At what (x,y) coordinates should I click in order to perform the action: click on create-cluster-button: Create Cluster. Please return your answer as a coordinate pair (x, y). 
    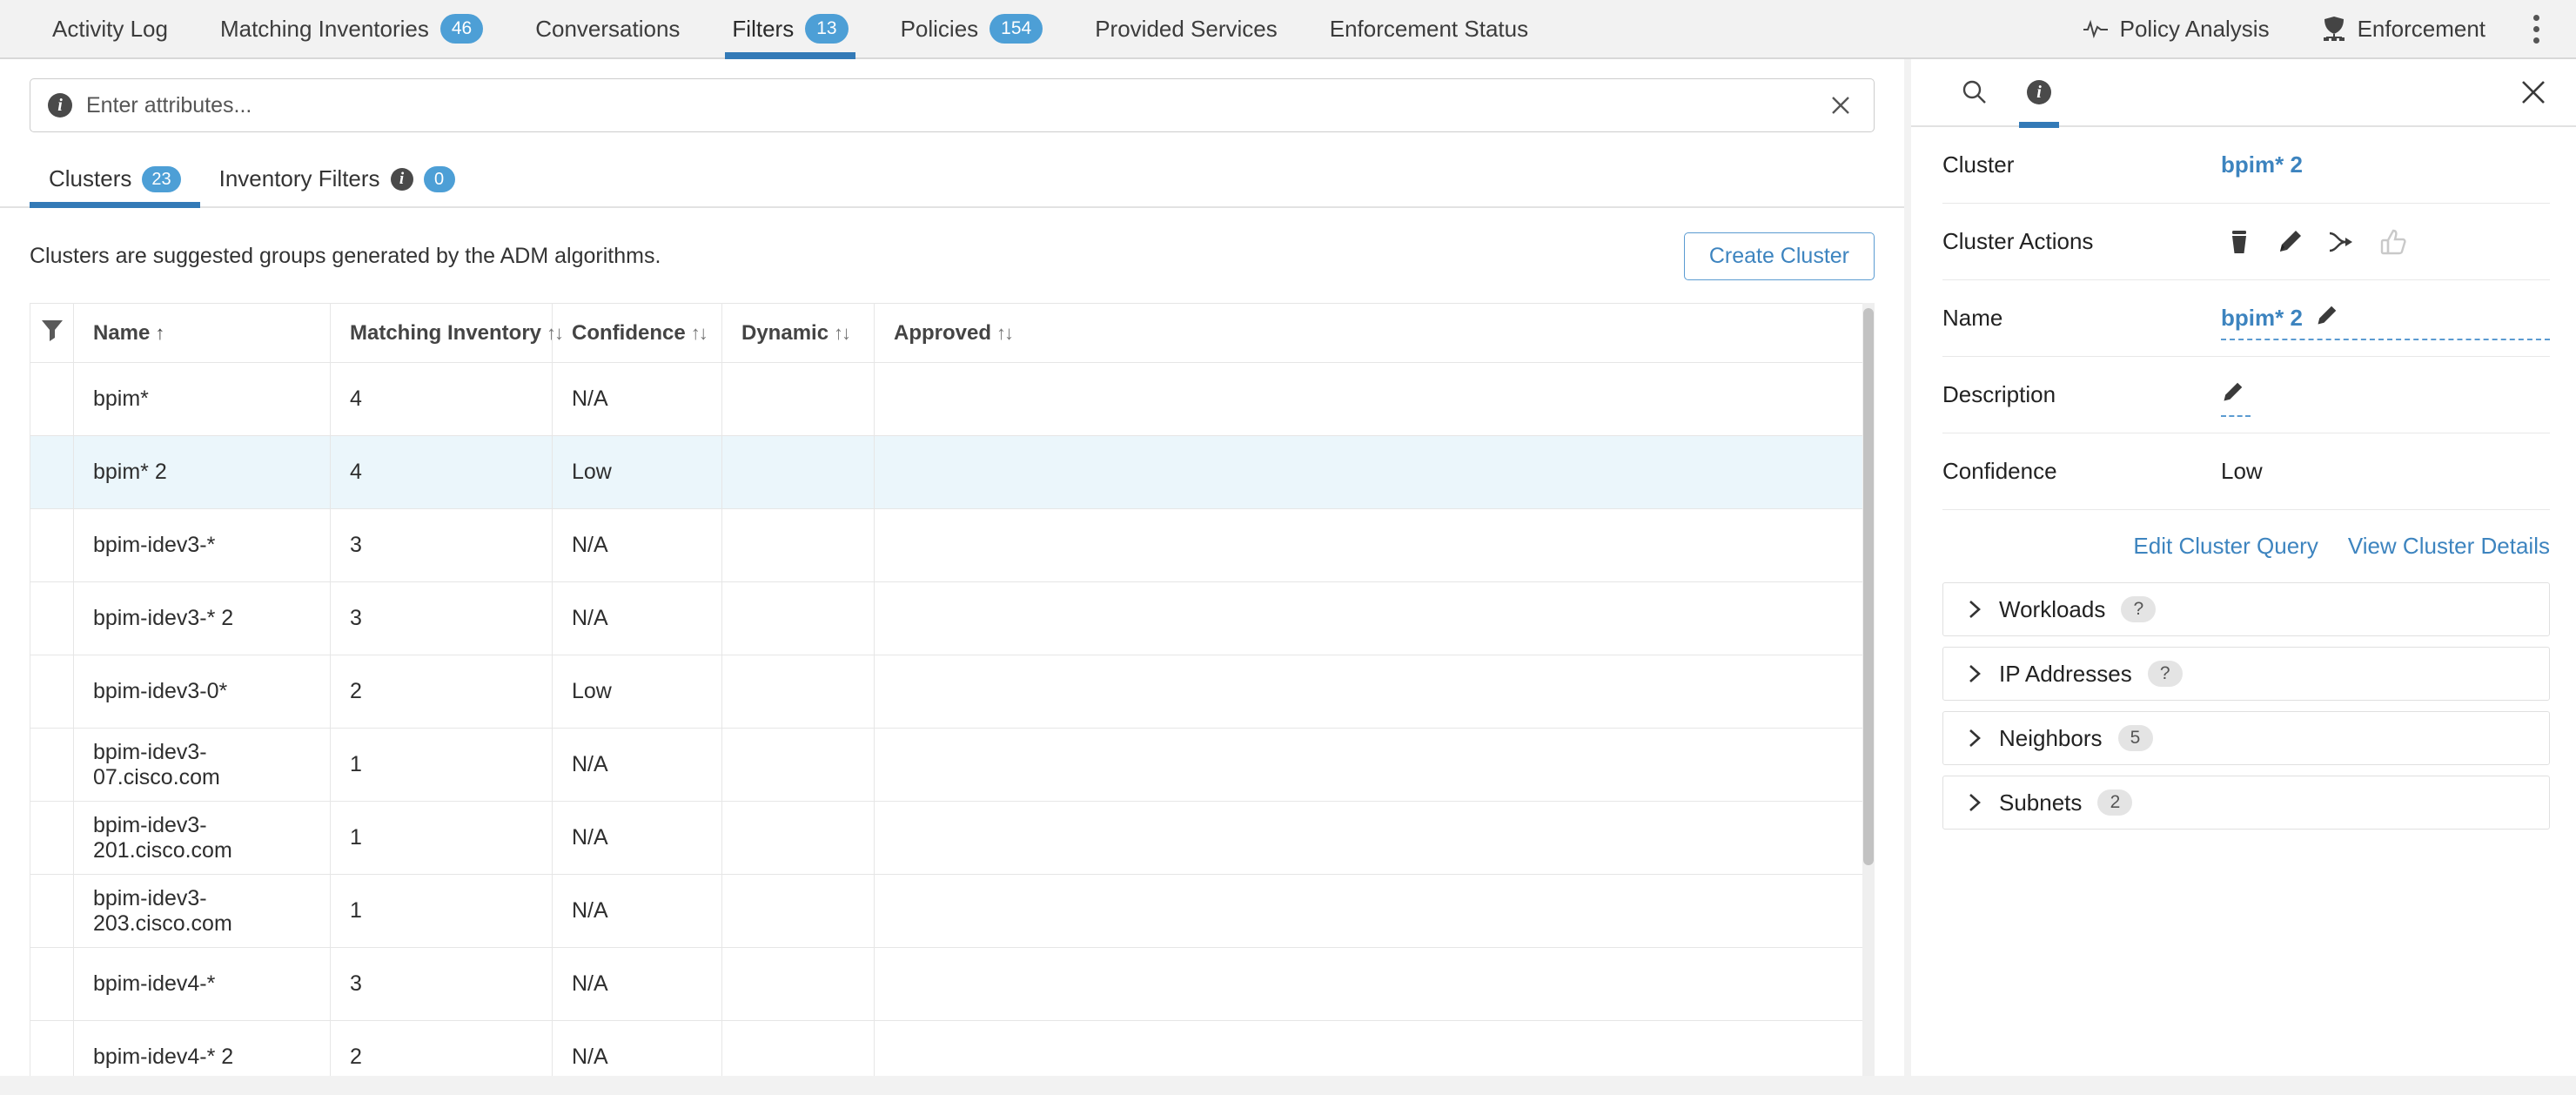
    Looking at the image, I should click on (1779, 256).